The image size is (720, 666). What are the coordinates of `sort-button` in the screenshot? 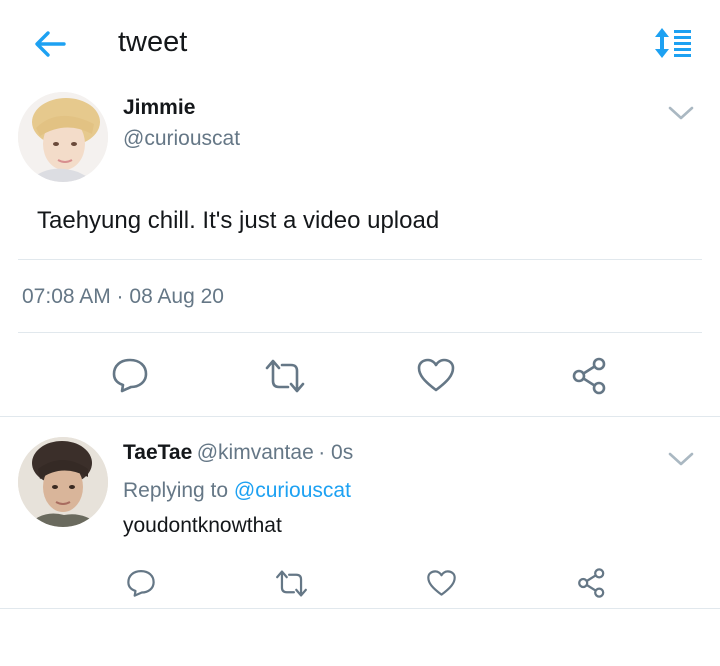 It's located at (673, 43).